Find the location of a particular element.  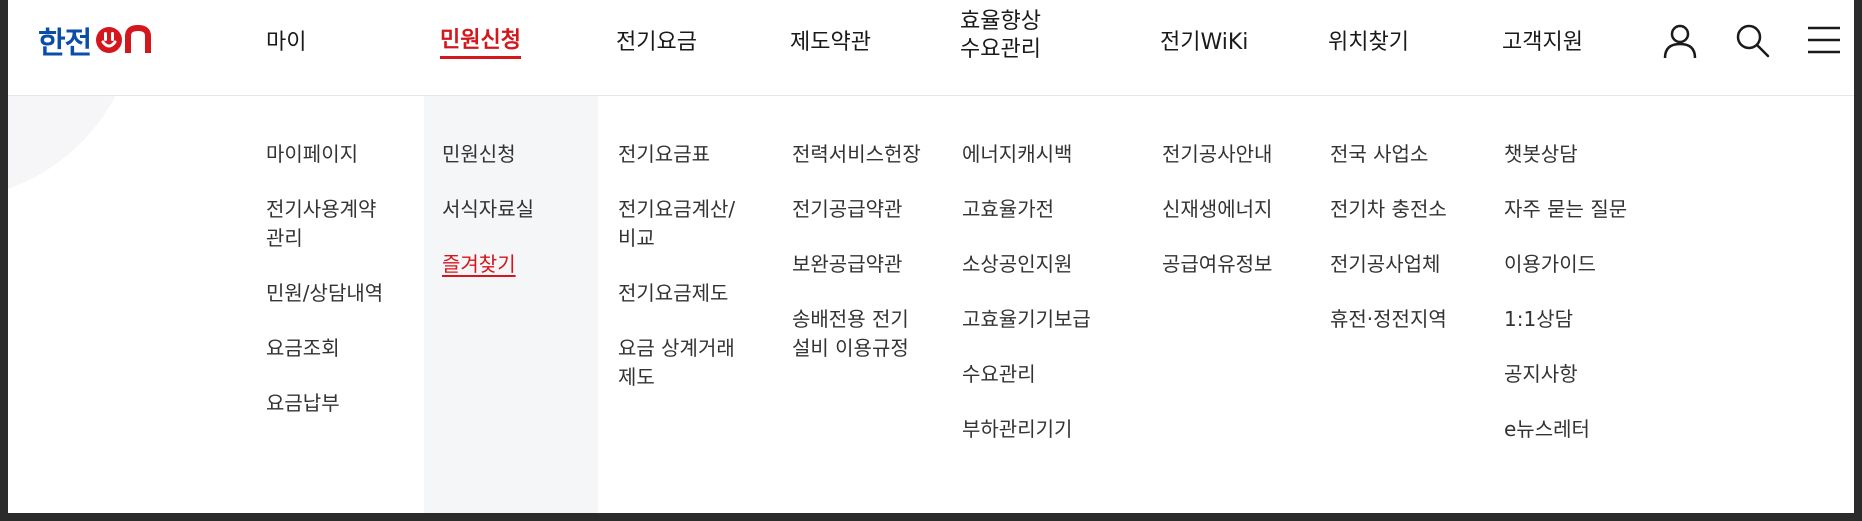

nav-terms: 제도약관 is located at coordinates (830, 40).